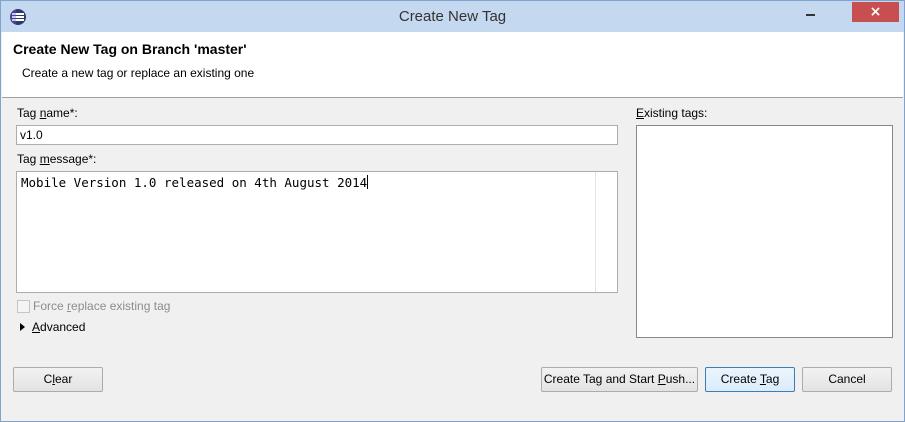 This screenshot has height=422, width=905. What do you see at coordinates (47, 113) in the screenshot?
I see `tag-name-label: Tag name*:` at bounding box center [47, 113].